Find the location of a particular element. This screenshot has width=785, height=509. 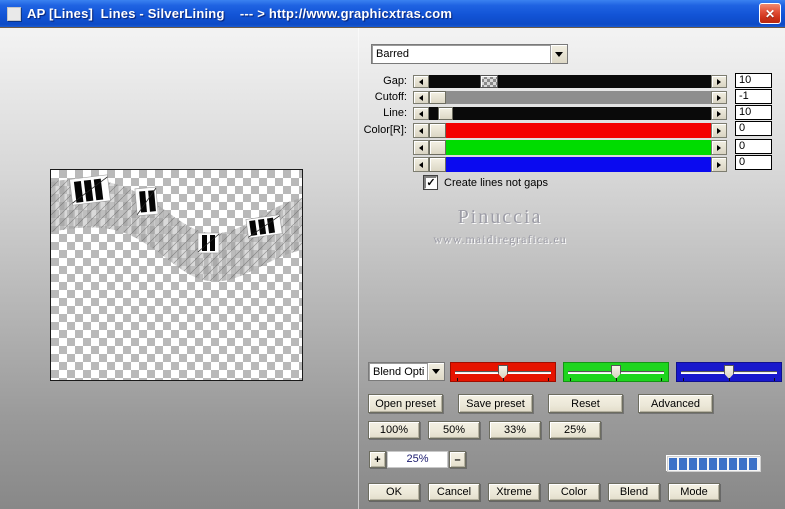

color-button: Color is located at coordinates (574, 492).